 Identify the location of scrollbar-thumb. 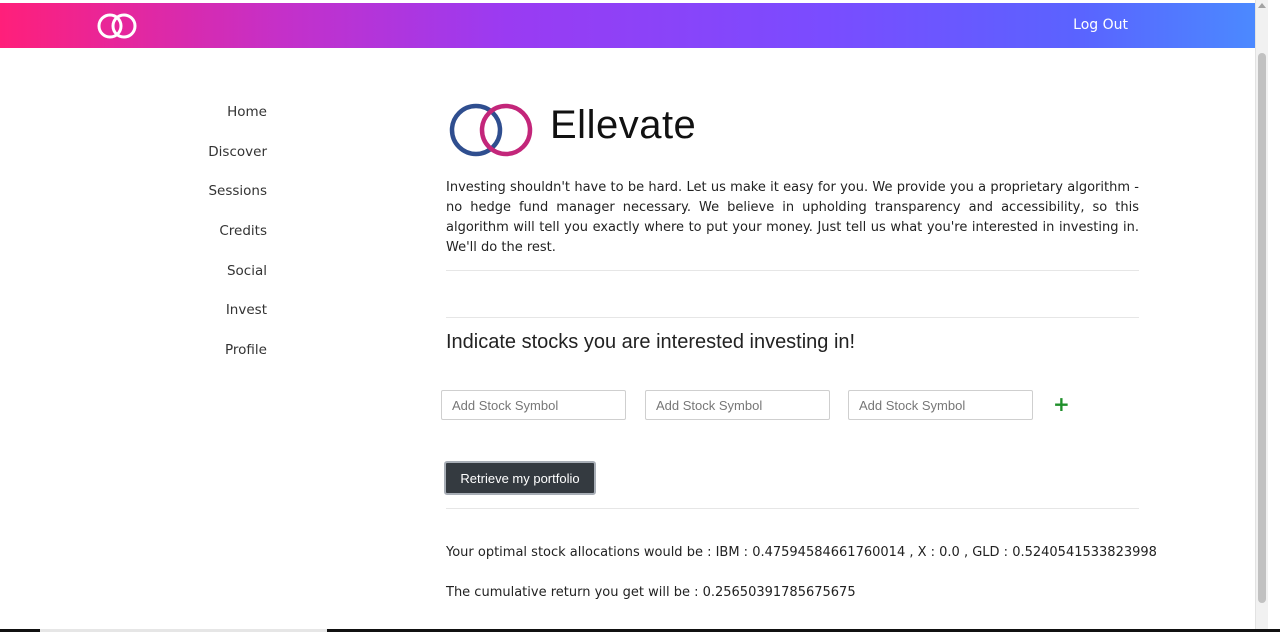
(1262, 328).